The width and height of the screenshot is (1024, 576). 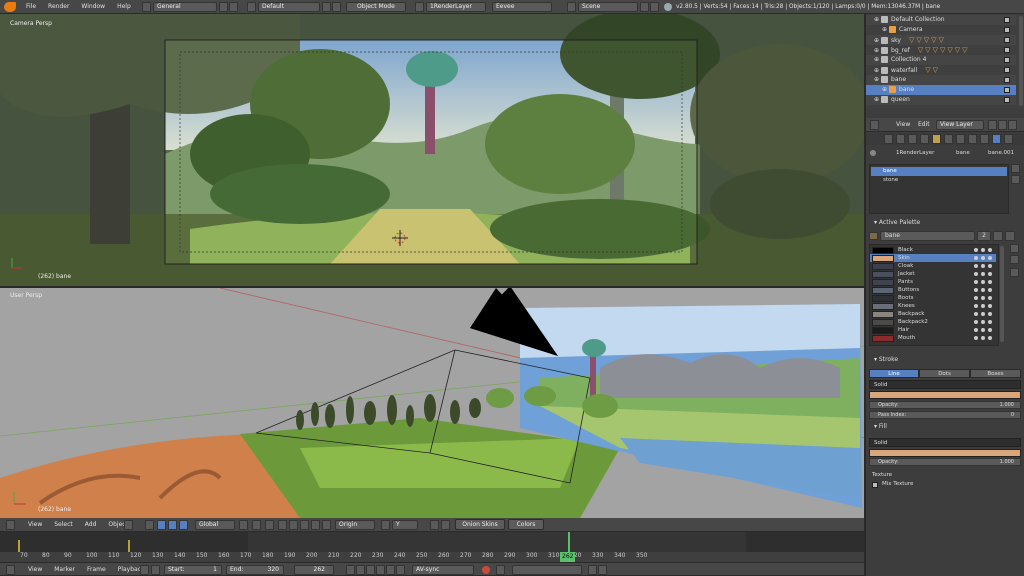 I want to click on axis-icon, so click(x=385, y=525).